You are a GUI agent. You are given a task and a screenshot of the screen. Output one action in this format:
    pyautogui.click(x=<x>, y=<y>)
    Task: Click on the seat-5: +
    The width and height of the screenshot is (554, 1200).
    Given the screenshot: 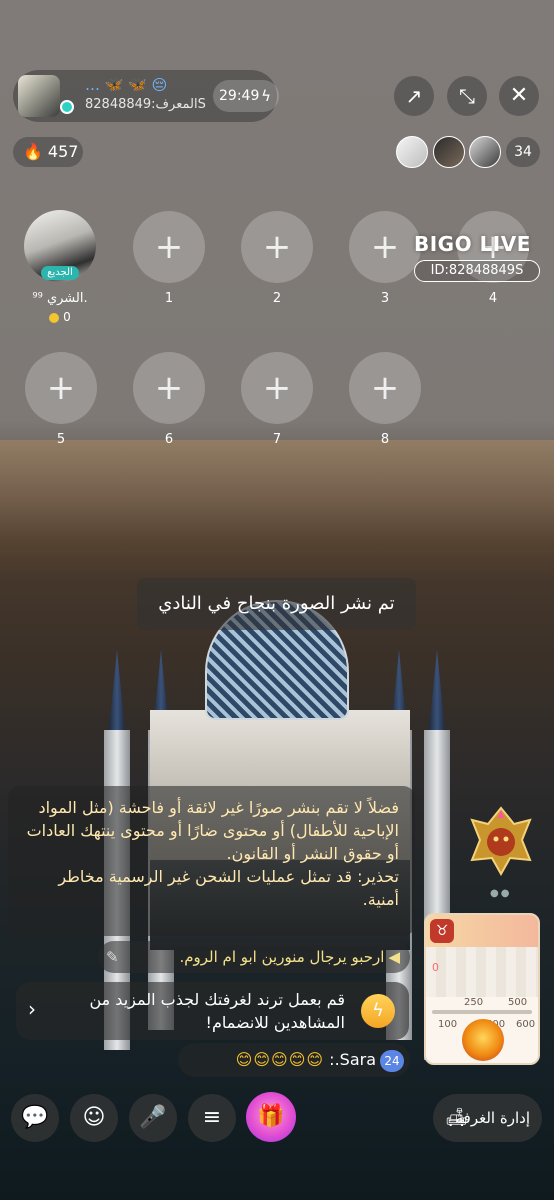 What is the action you would take?
    pyautogui.click(x=61, y=388)
    